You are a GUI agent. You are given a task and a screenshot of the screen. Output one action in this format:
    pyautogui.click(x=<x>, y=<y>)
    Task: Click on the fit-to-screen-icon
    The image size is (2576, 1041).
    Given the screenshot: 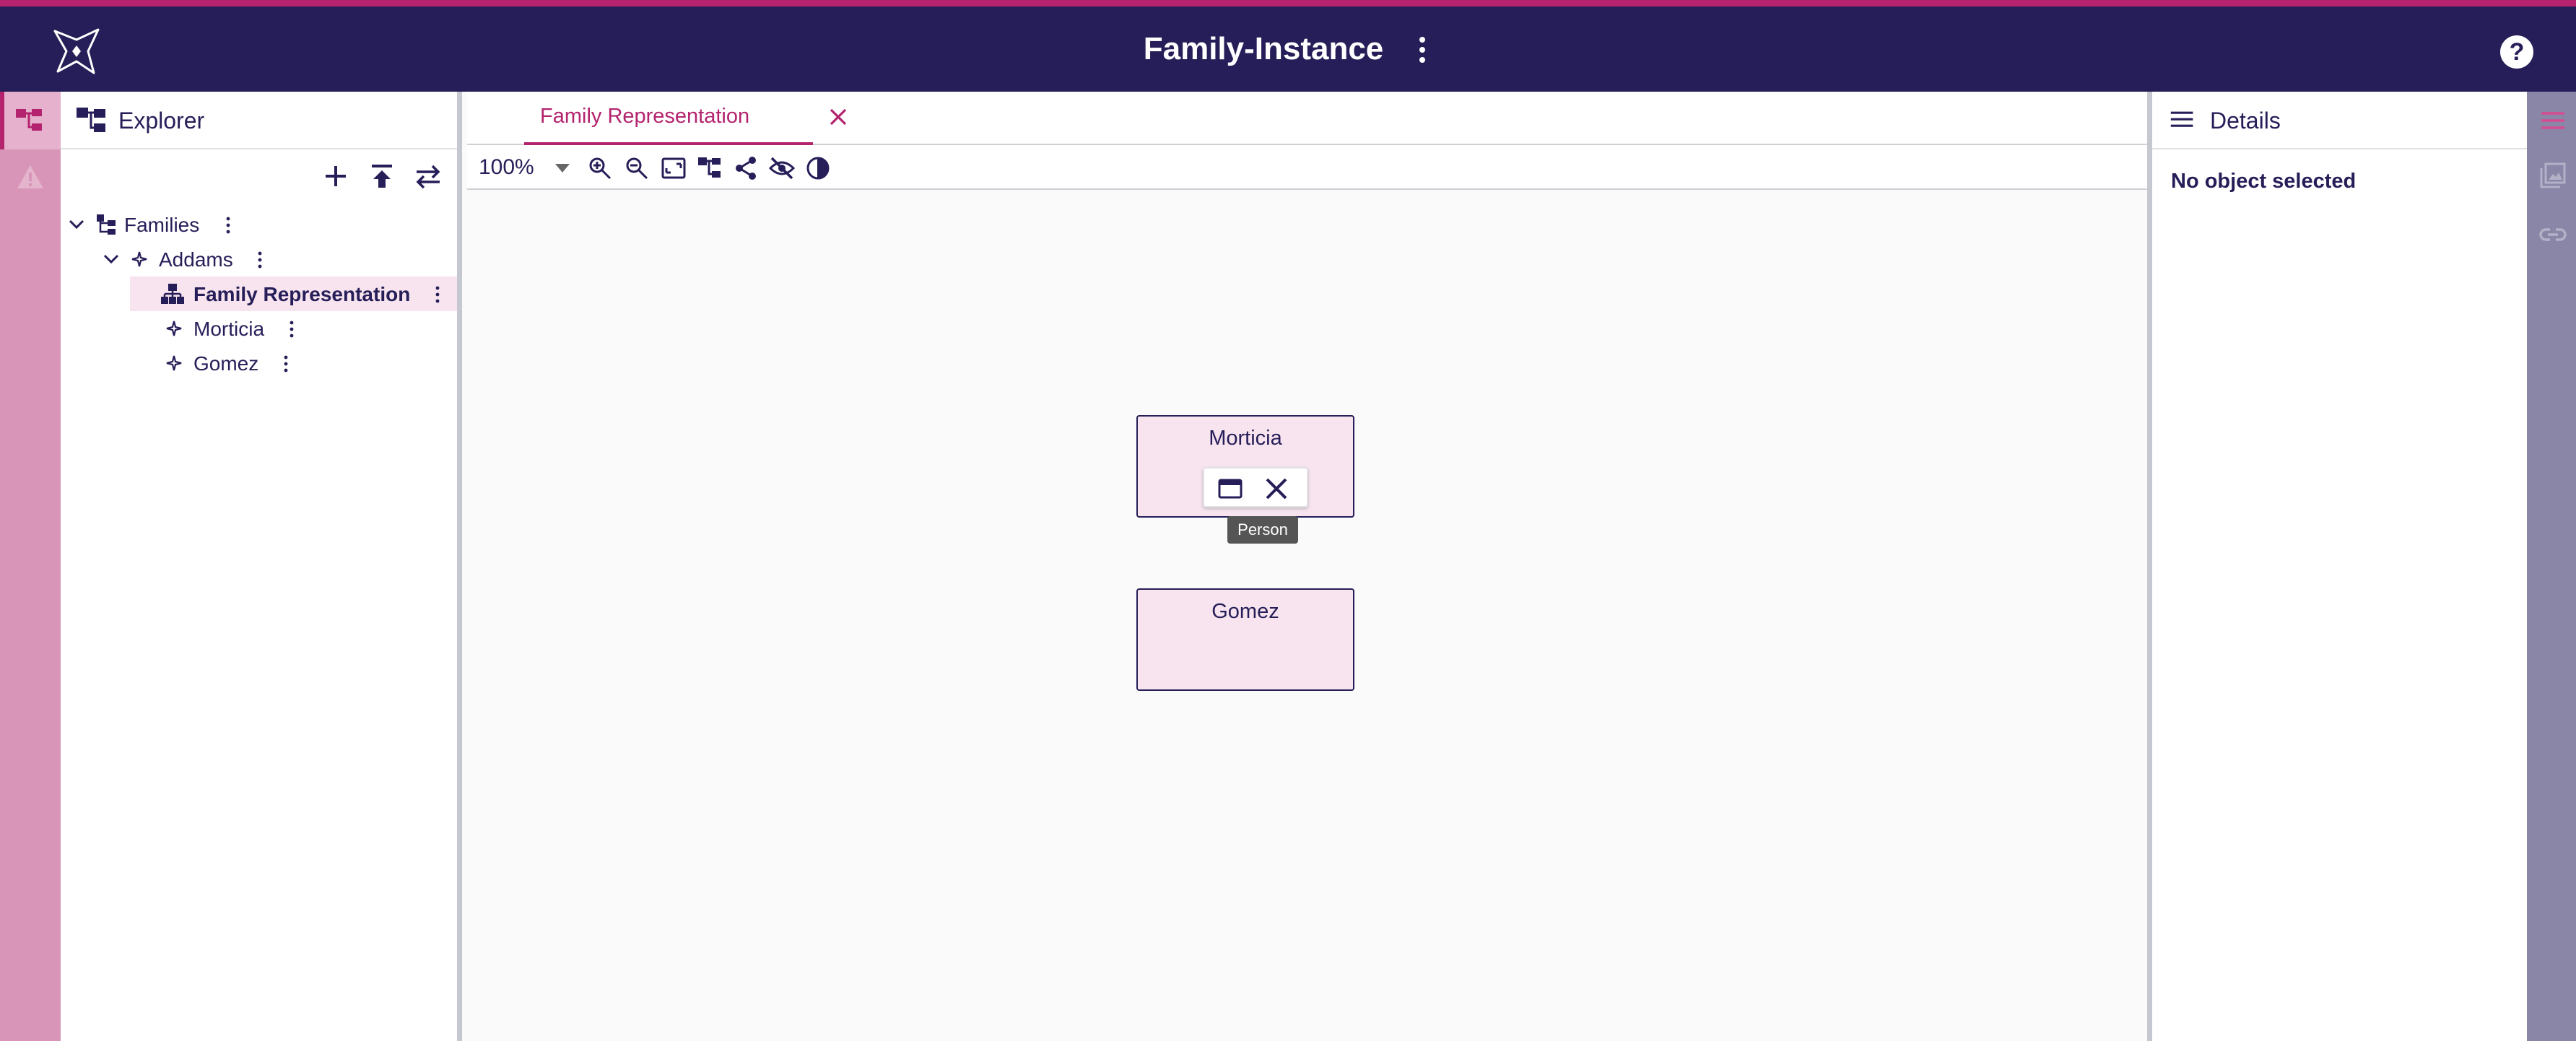 What is the action you would take?
    pyautogui.click(x=674, y=168)
    